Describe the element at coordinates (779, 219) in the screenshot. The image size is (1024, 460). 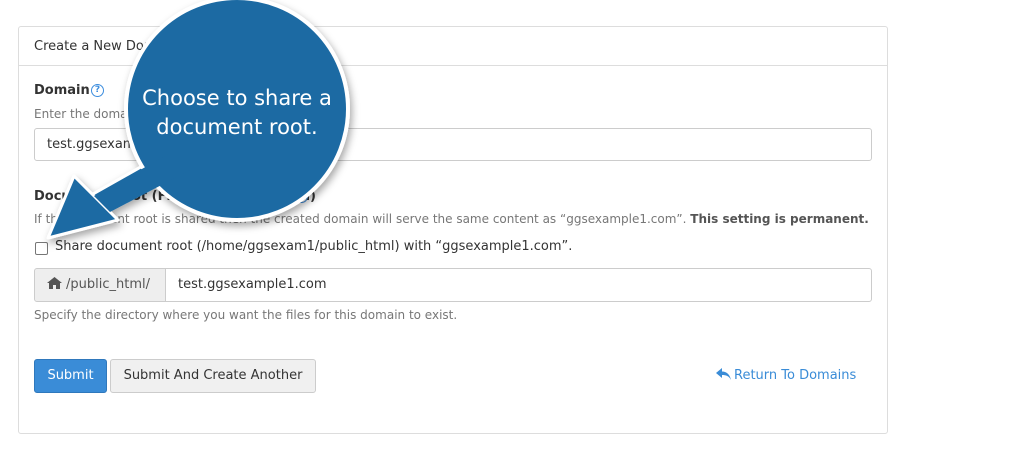
I see `document-root-help-strong: This setting is permanent.` at that location.